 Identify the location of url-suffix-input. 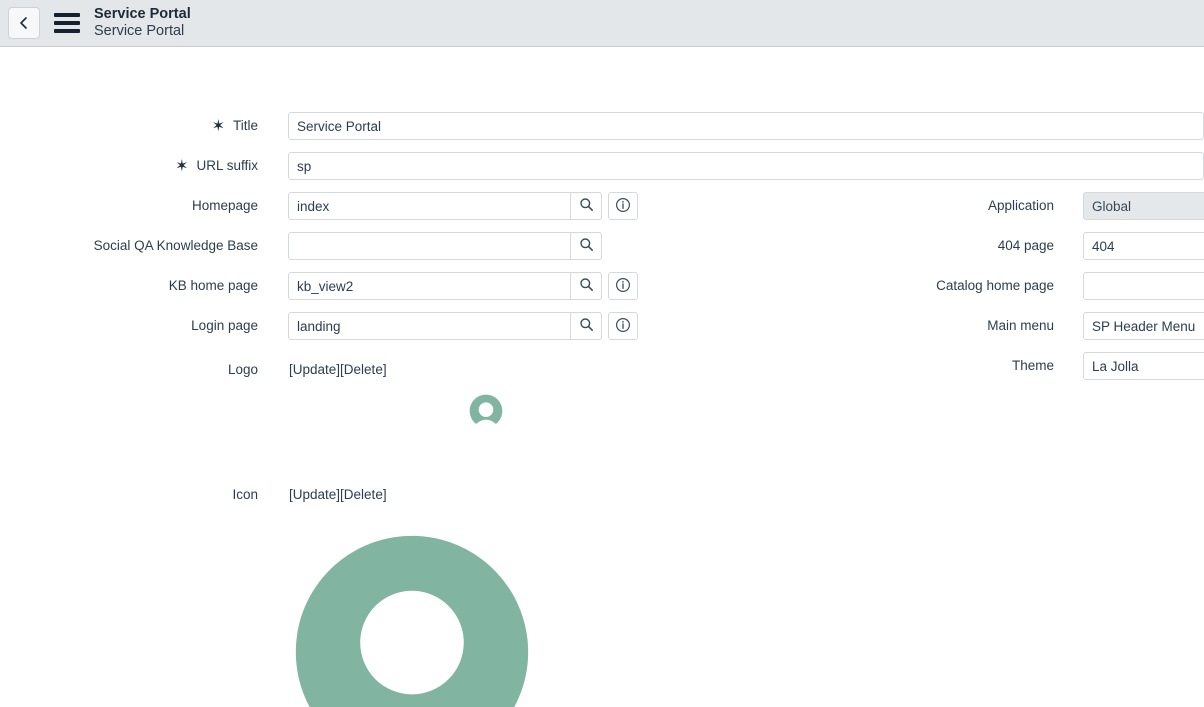
(746, 166).